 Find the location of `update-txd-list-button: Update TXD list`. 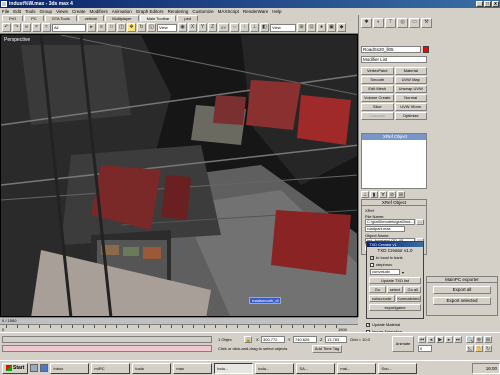

update-txd-list-button: Update TXD list is located at coordinates (395, 280).